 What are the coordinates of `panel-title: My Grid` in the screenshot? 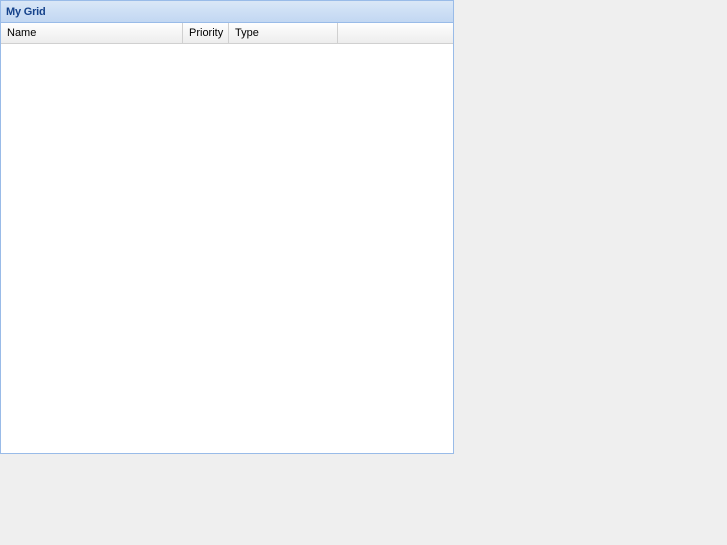 It's located at (26, 11).